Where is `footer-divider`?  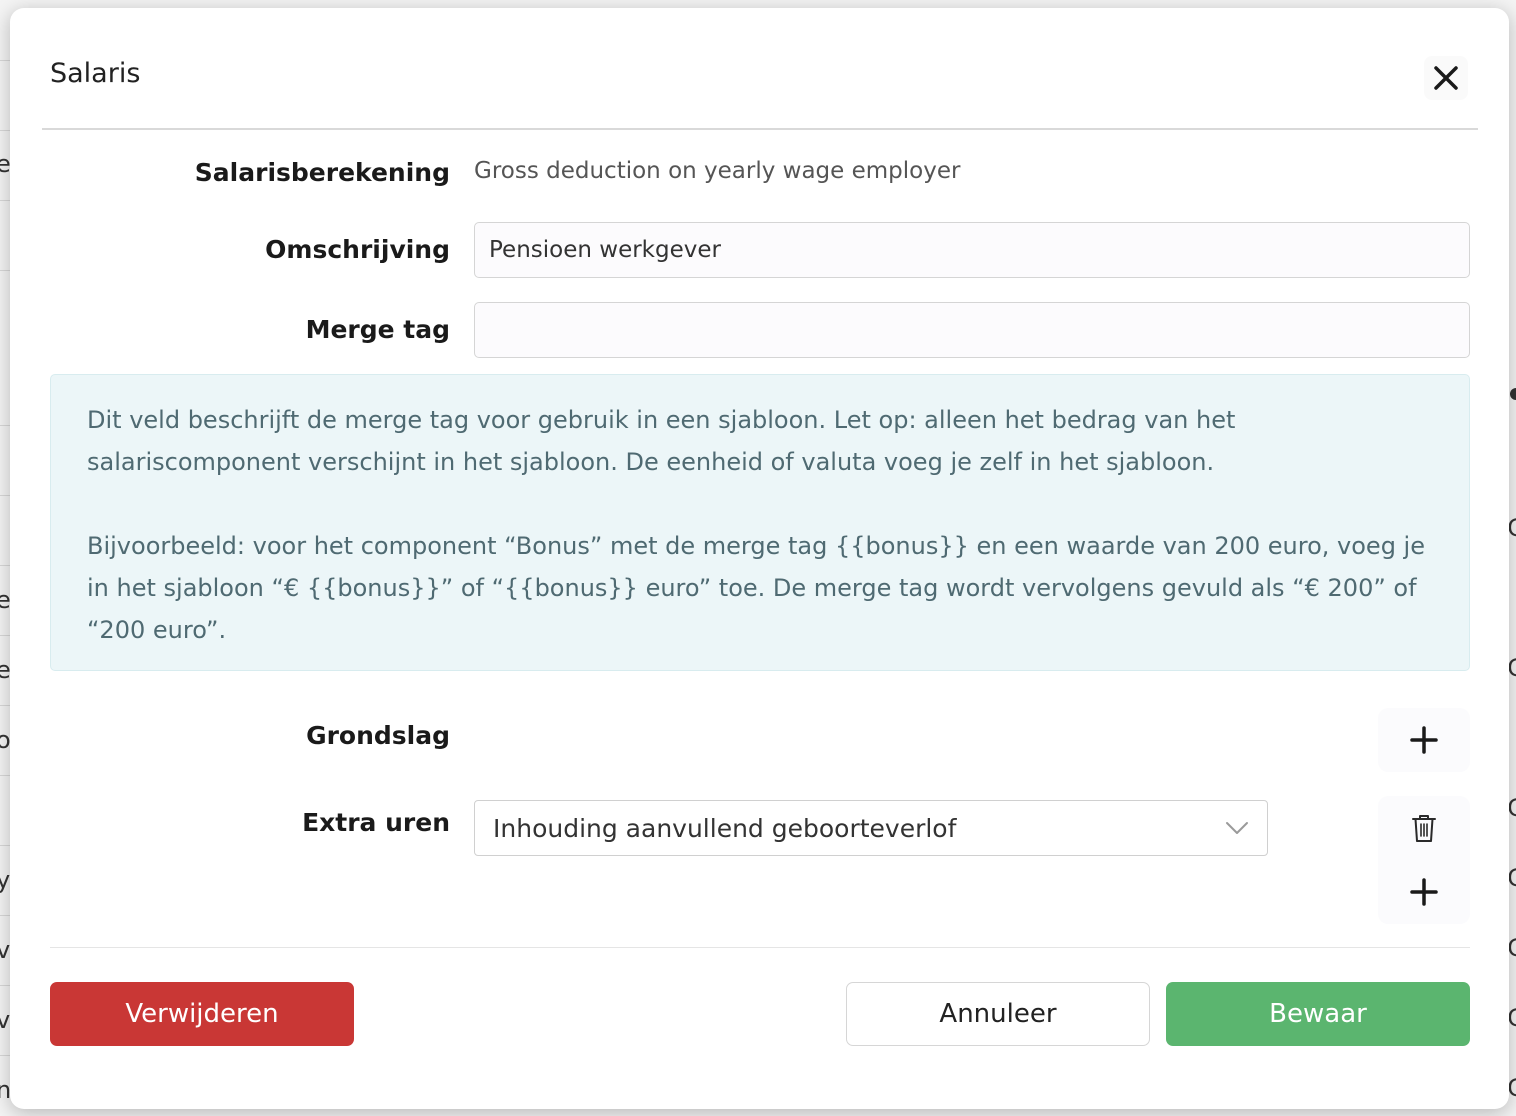 footer-divider is located at coordinates (760, 947).